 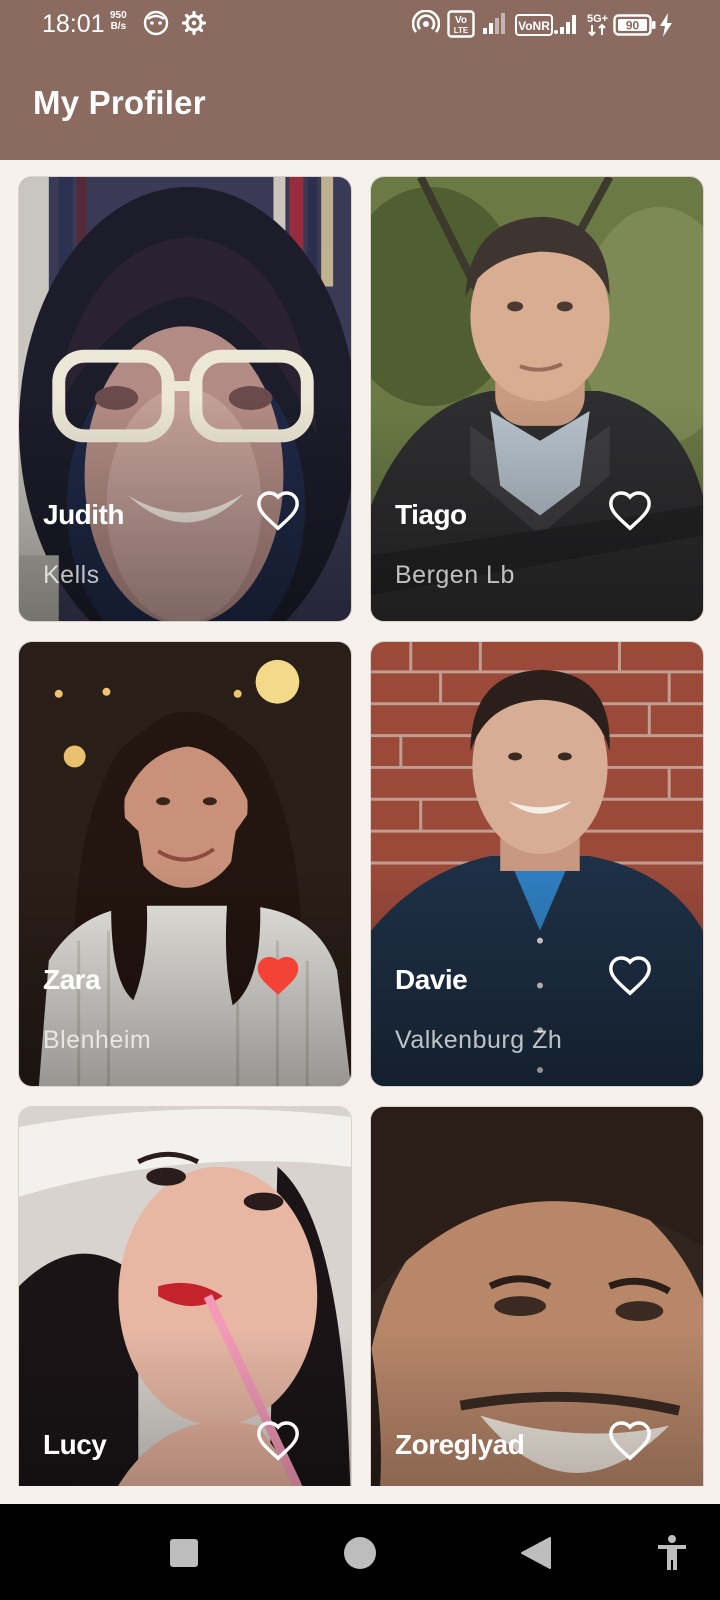 I want to click on system-nav-bar, so click(x=360, y=1552).